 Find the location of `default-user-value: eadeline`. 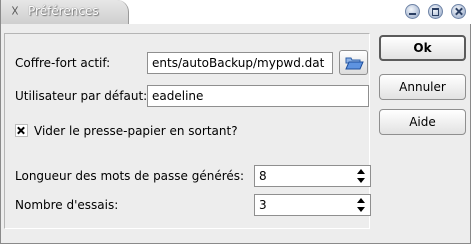

default-user-value: eadeline is located at coordinates (178, 96).